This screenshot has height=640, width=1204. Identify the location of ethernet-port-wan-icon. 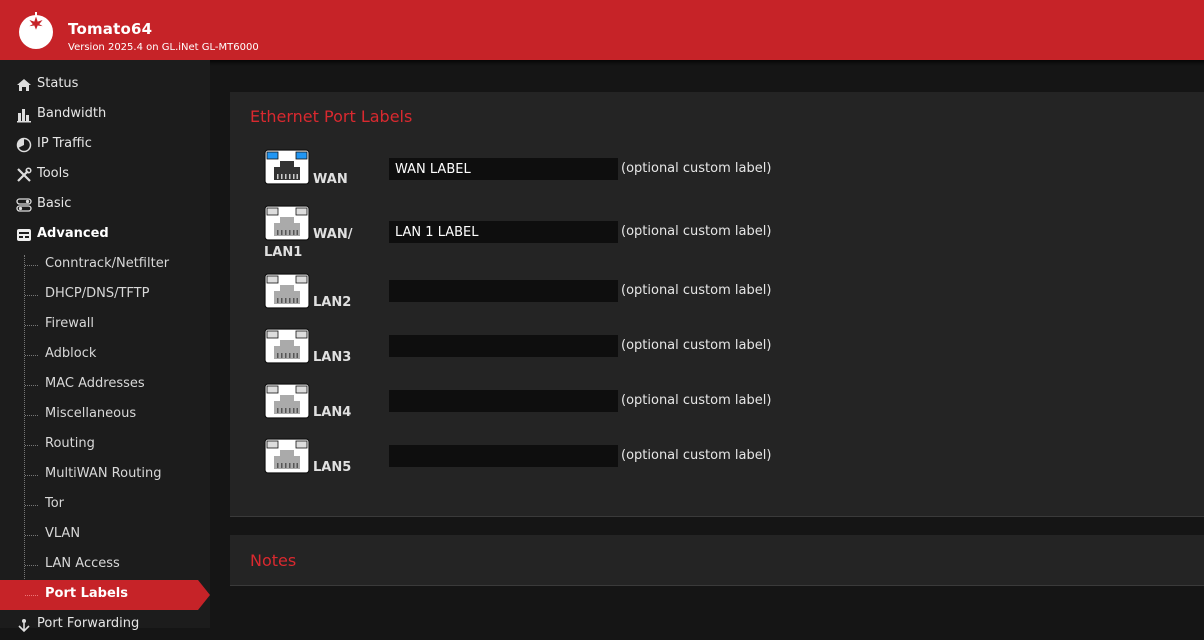
(287, 167).